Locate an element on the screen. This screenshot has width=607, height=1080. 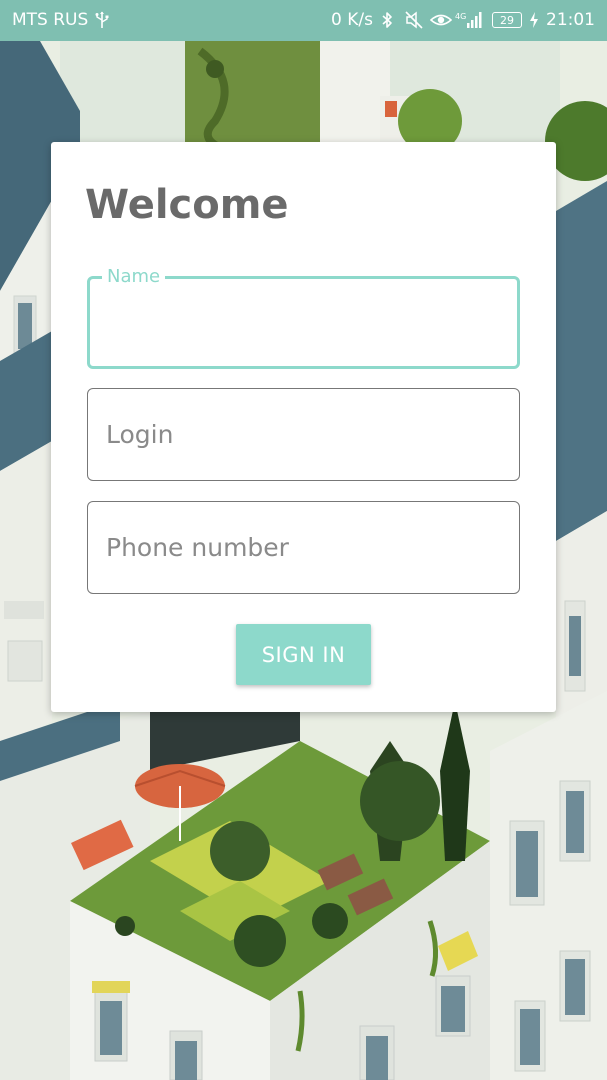
status-bar: MTS RUS 0 K/s 4G 29 21:01 is located at coordinates (303, 20).